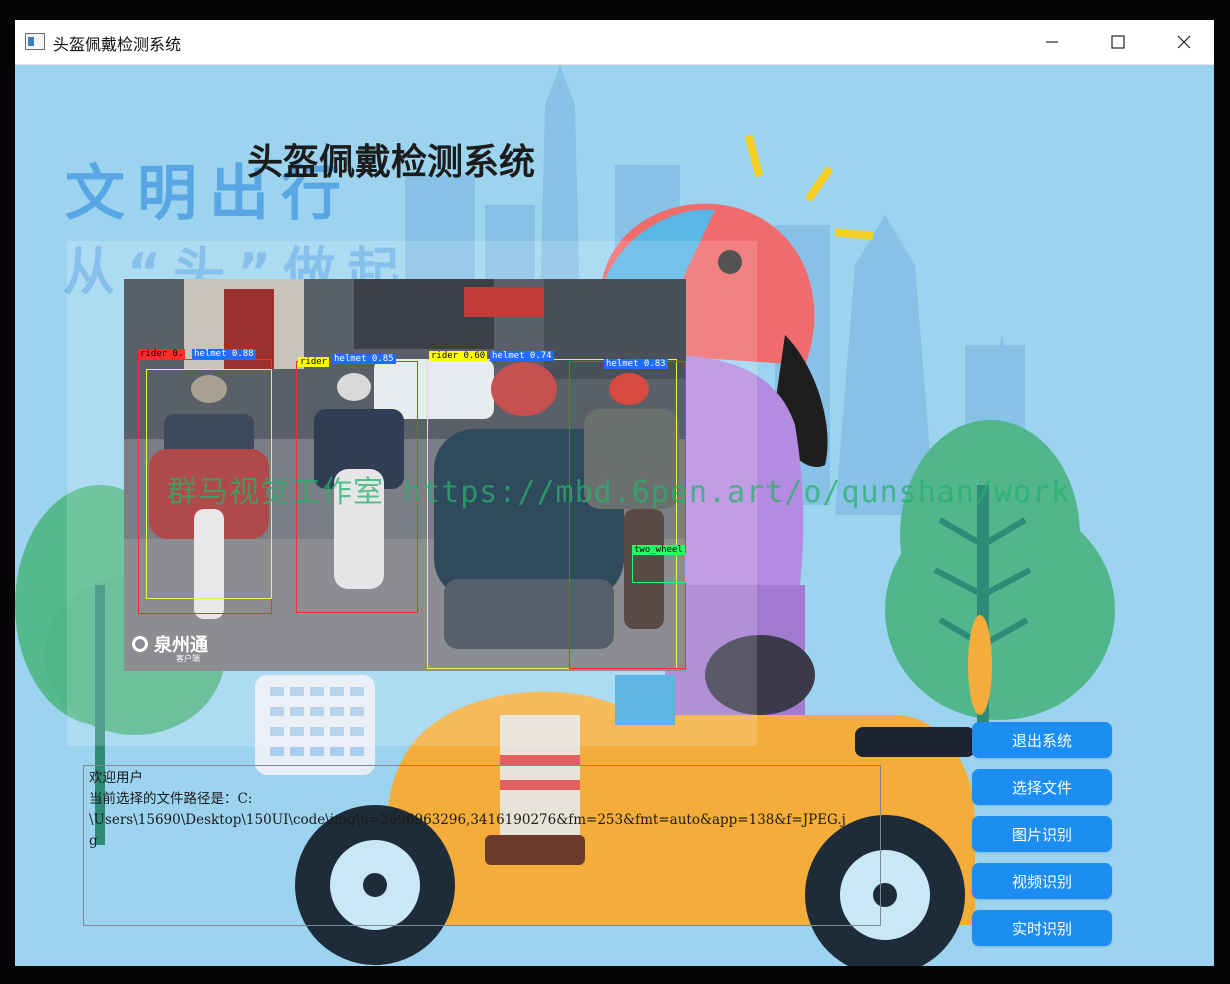 The width and height of the screenshot is (1230, 984). I want to click on maximize-button, so click(1118, 42).